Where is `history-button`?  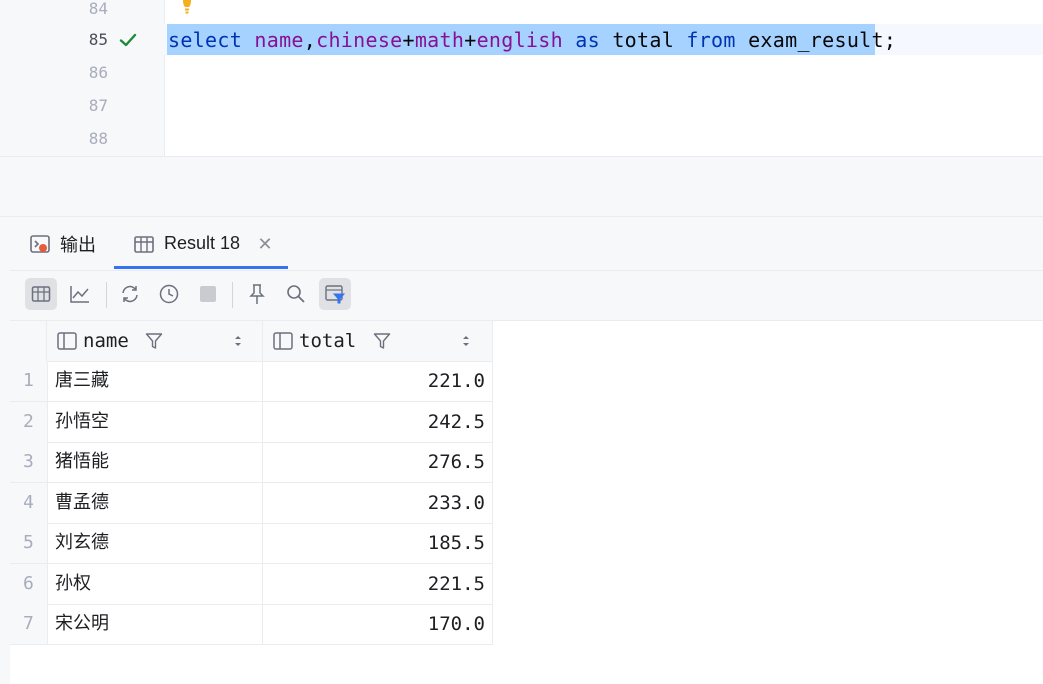 history-button is located at coordinates (169, 294).